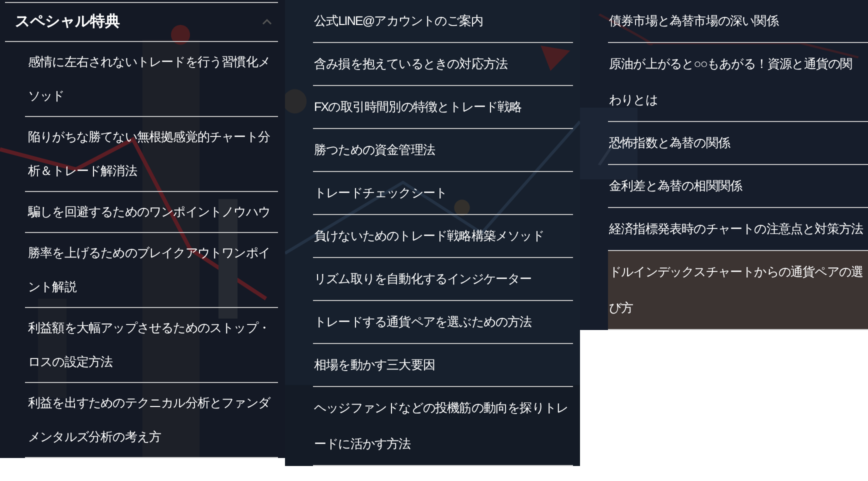 This screenshot has width=868, height=481. I want to click on menu-link: 利益額を大幅アップさせるためのストップ・ロスの設定方法, so click(151, 345).